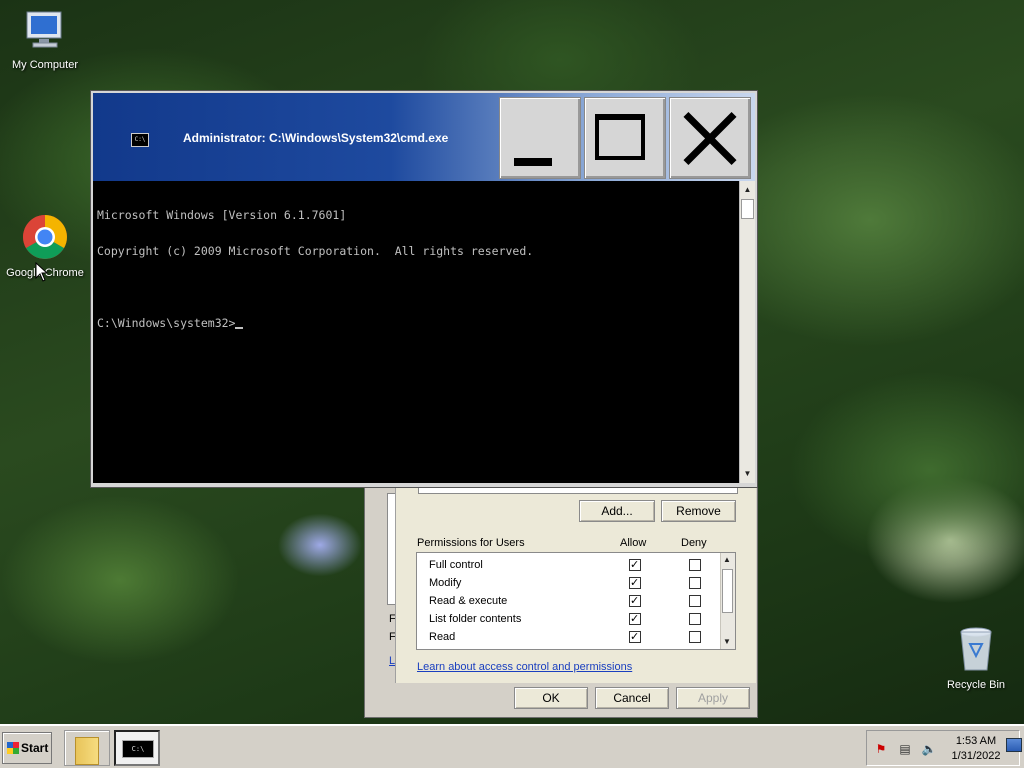  I want to click on cancel-button-label: Cancel, so click(632, 698).